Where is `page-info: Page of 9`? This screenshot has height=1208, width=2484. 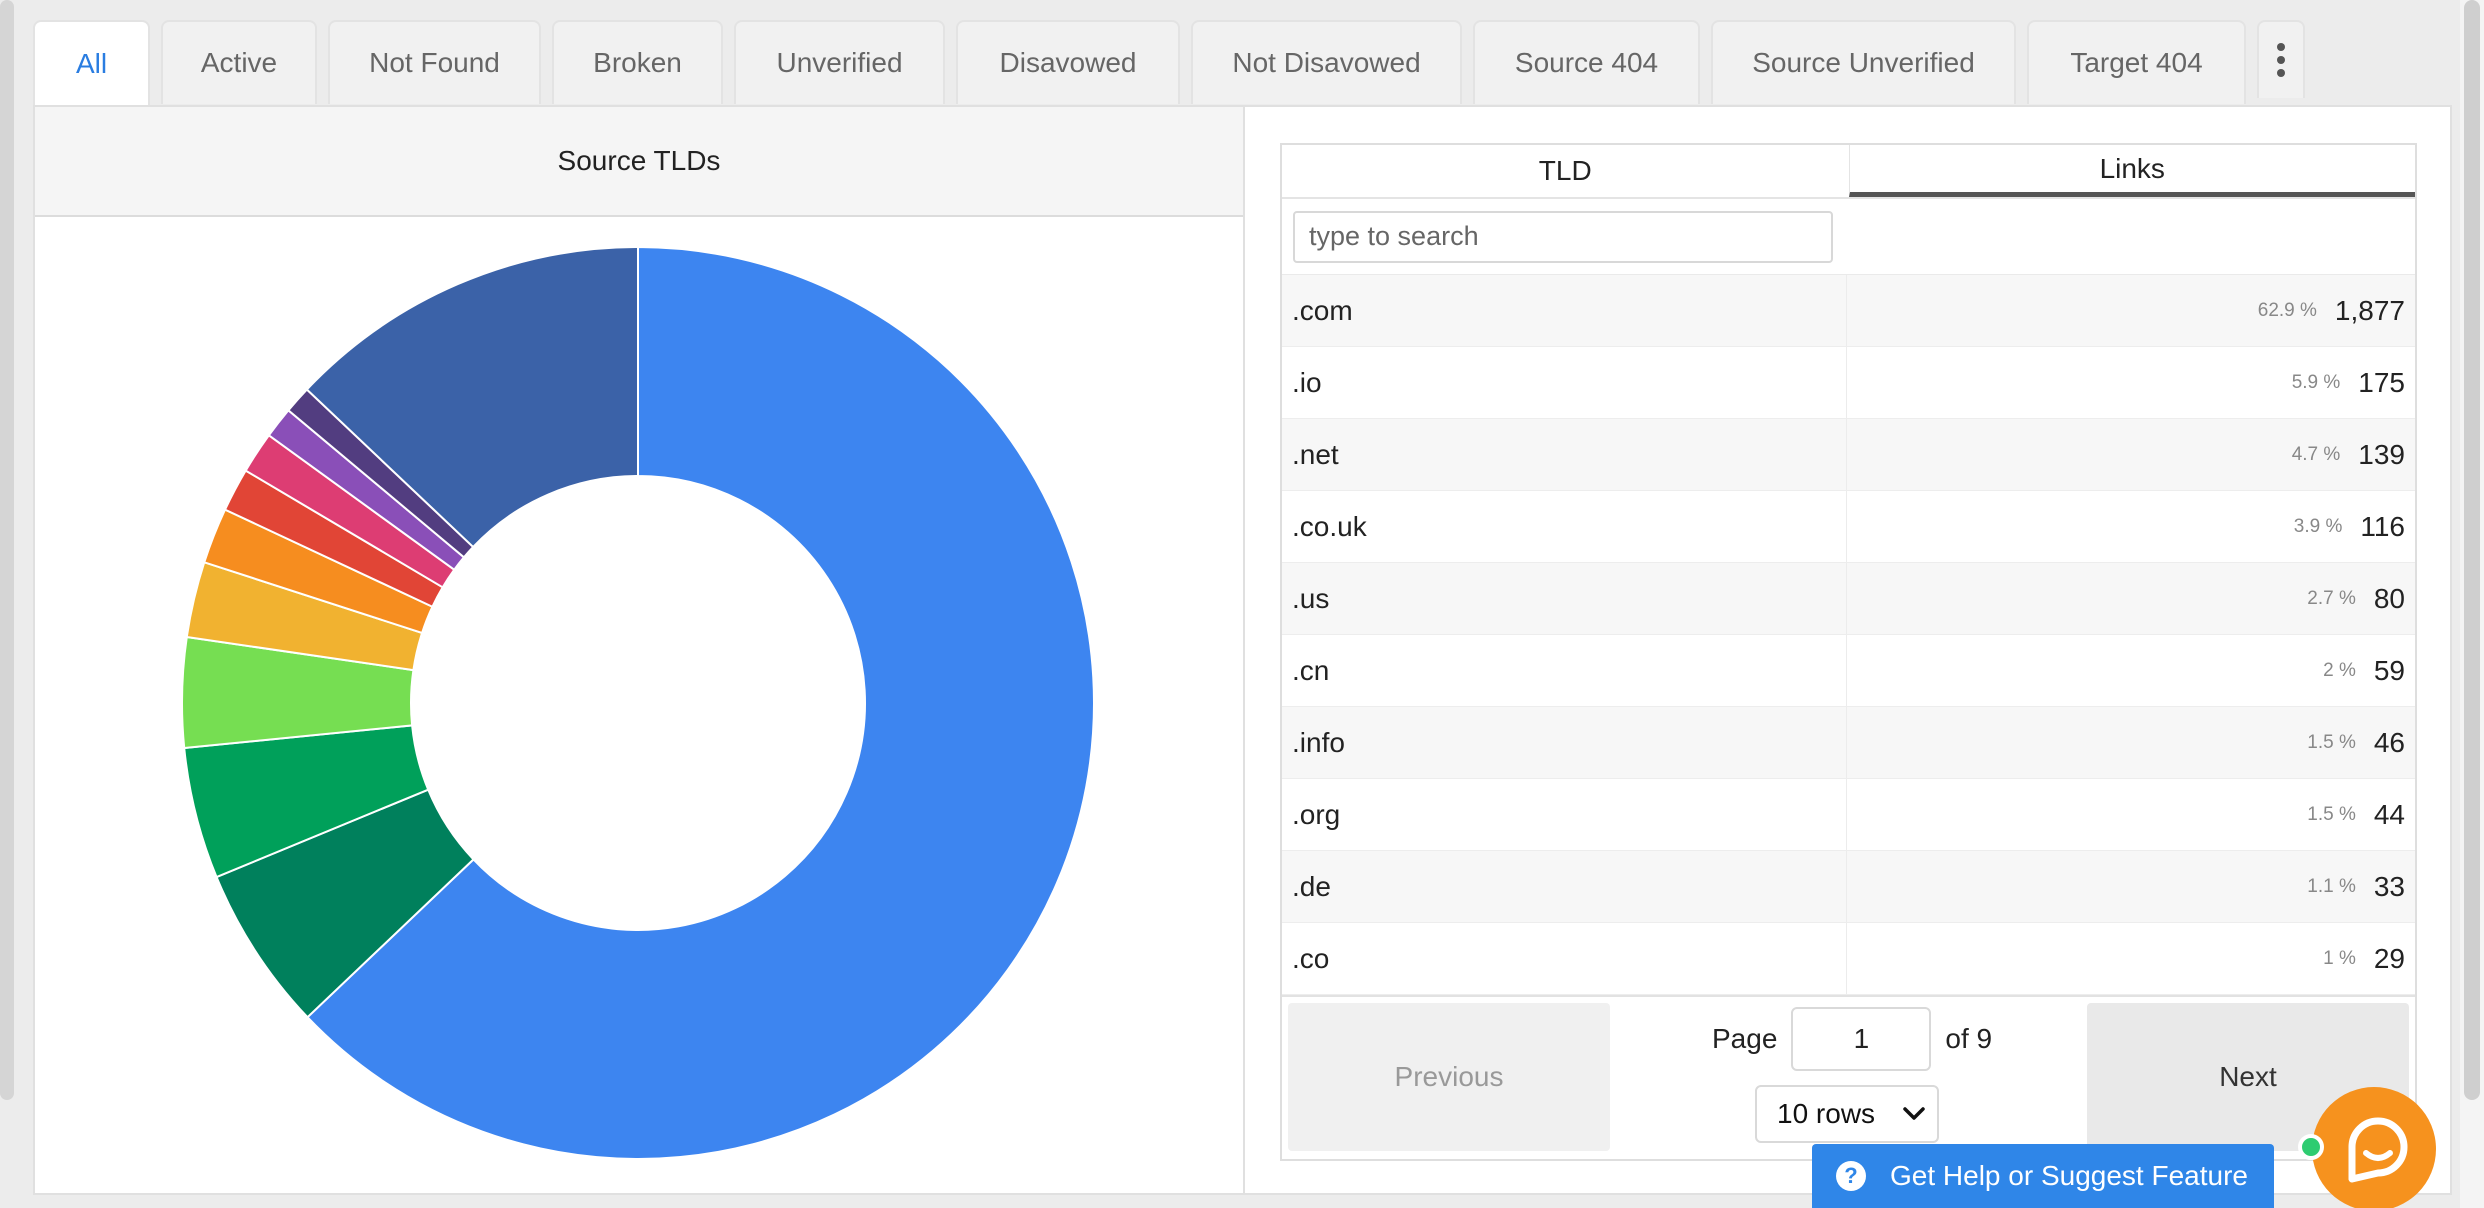
page-info: Page of 9 is located at coordinates (1852, 1039).